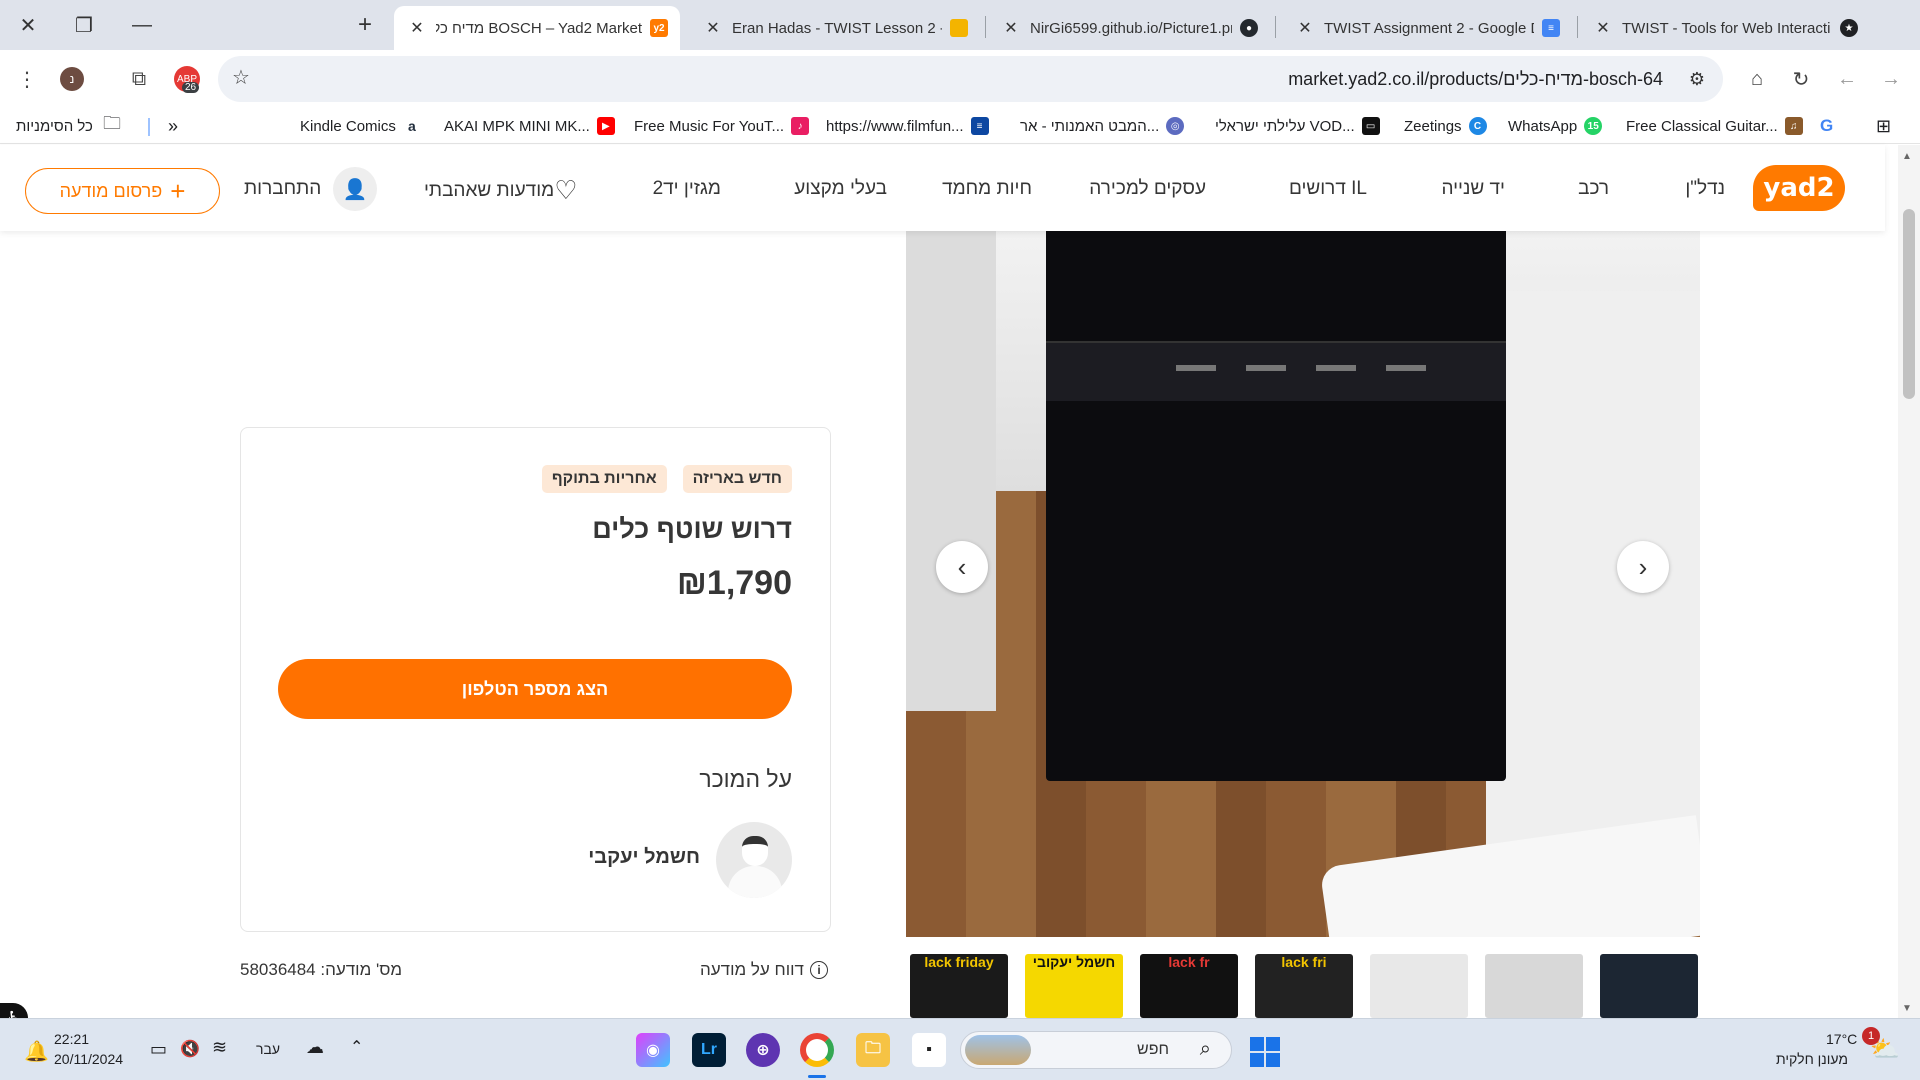 This screenshot has width=1920, height=1080. What do you see at coordinates (1891, 79) in the screenshot?
I see `forward-arrow-icon: →` at bounding box center [1891, 79].